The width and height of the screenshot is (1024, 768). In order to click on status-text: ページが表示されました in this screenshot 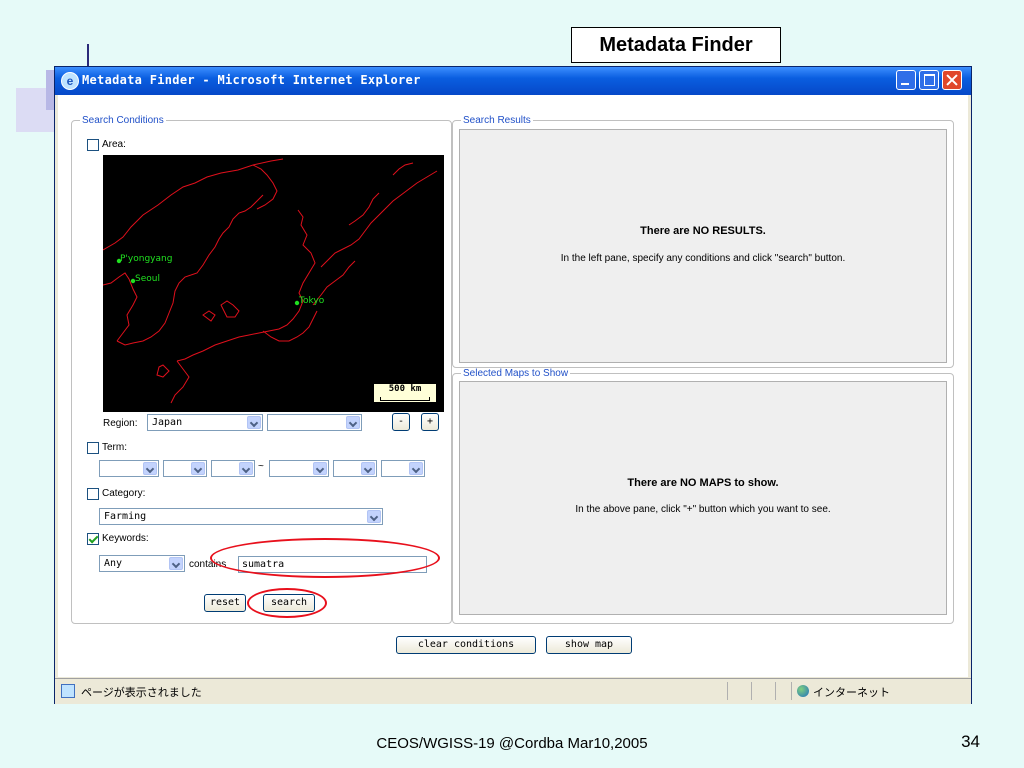, I will do `click(141, 692)`.